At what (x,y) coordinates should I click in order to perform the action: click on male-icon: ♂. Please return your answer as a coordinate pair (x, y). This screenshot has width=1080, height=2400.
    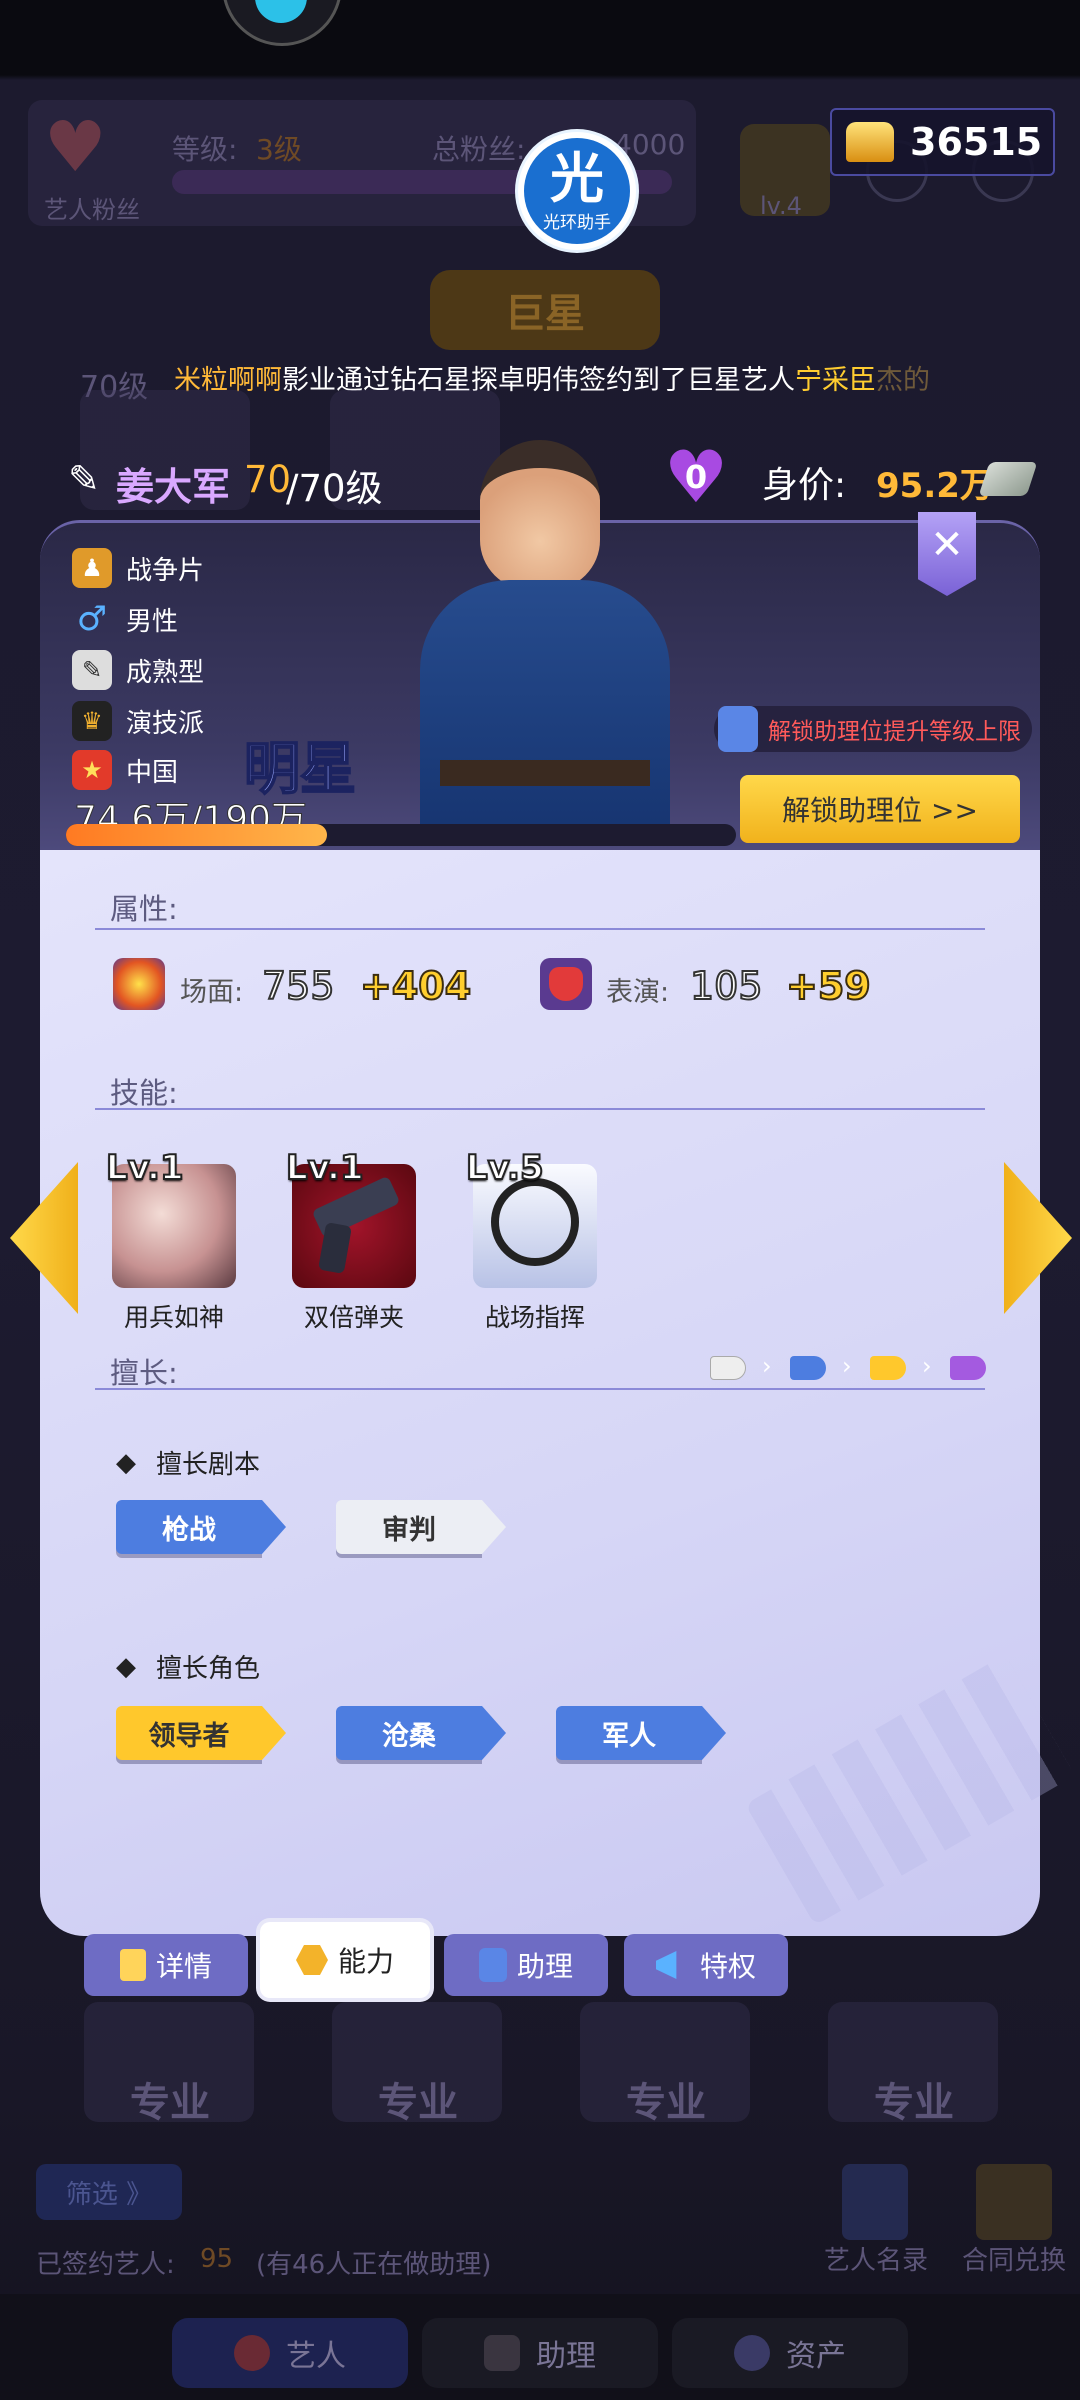
    Looking at the image, I should click on (92, 619).